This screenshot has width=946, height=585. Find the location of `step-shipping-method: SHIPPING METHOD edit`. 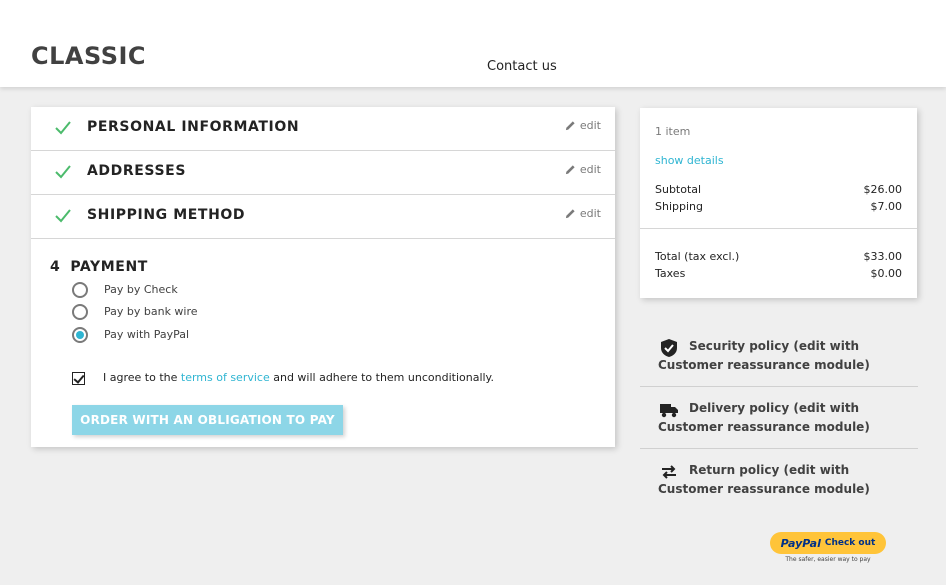

step-shipping-method: SHIPPING METHOD edit is located at coordinates (323, 217).